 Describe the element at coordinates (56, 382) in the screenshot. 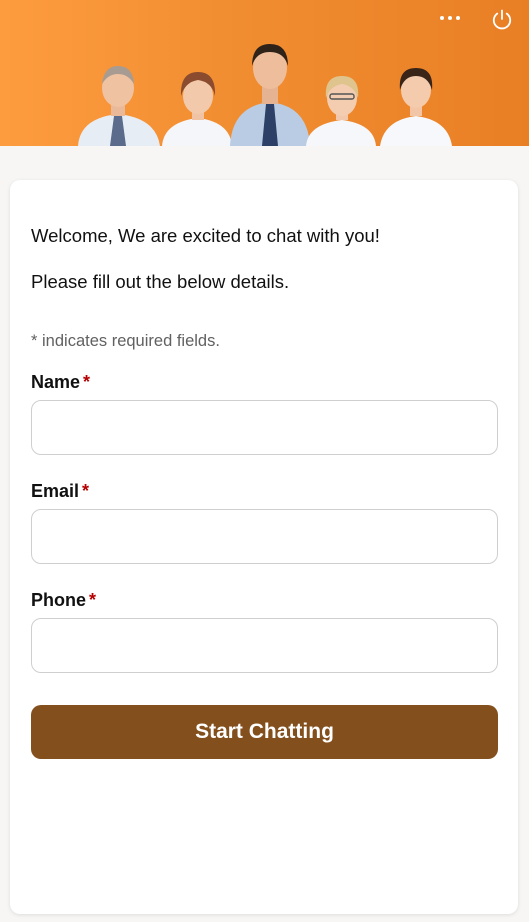

I see `name-label-text: Name` at that location.